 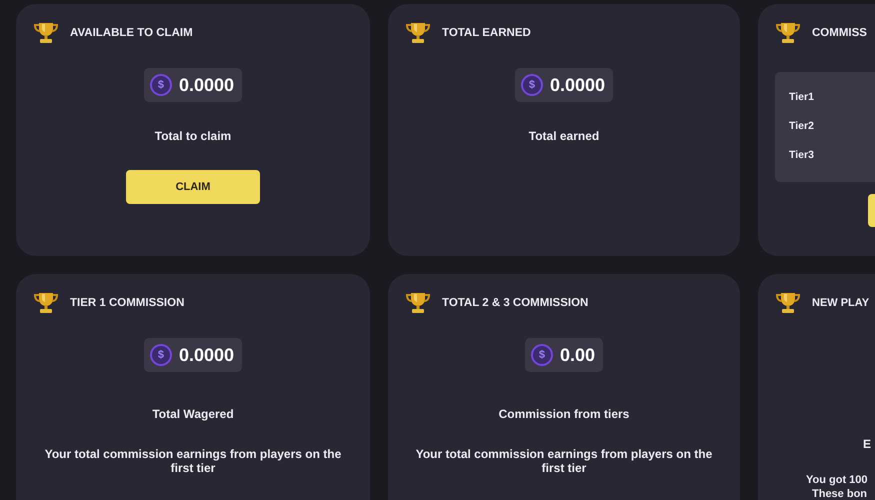 What do you see at coordinates (564, 414) in the screenshot?
I see `amount-caption: Commission from tiers` at bounding box center [564, 414].